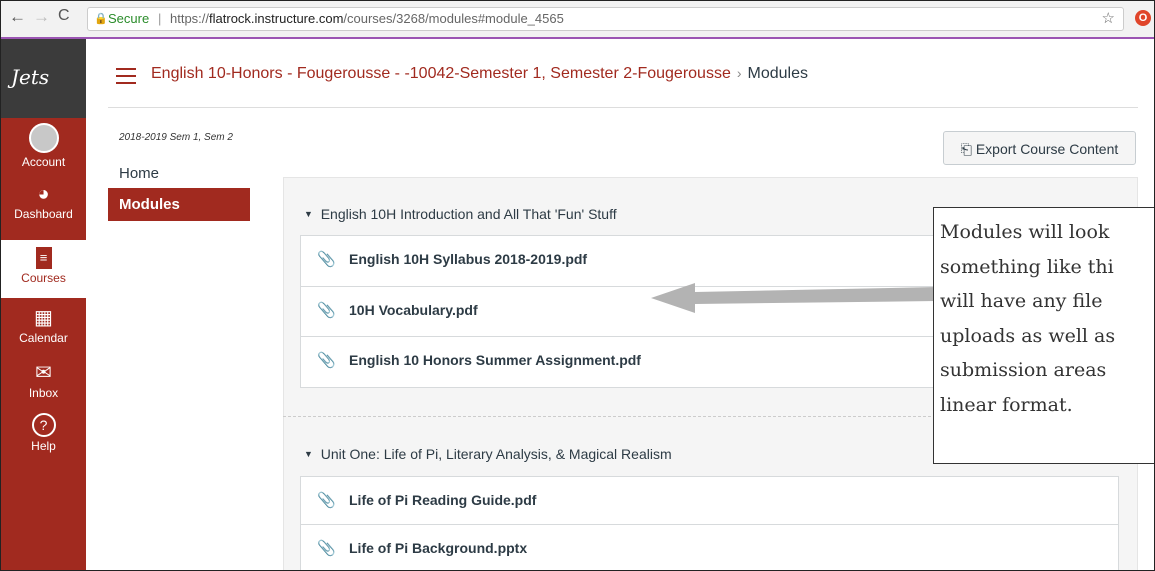 Image resolution: width=1155 pixels, height=571 pixels. What do you see at coordinates (709, 501) in the screenshot?
I see `module-item: 📎 Life of Pi Reading Guide.pdf` at bounding box center [709, 501].